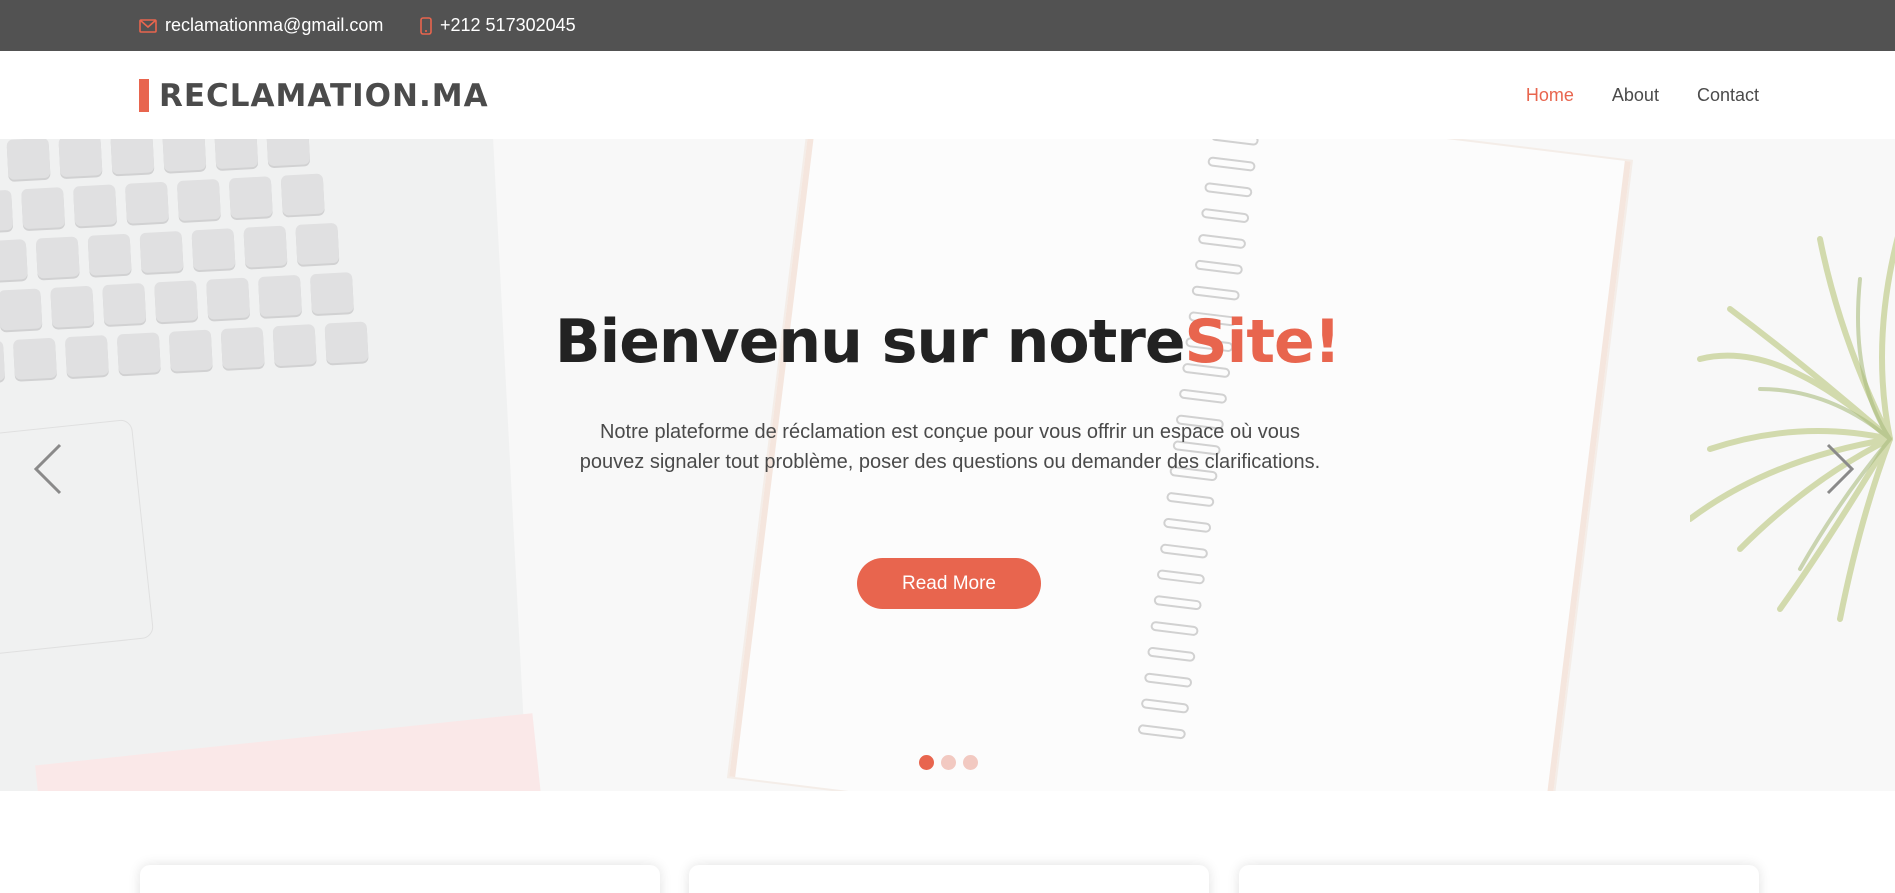 Image resolution: width=1895 pixels, height=893 pixels. Describe the element at coordinates (148, 25) in the screenshot. I see `envelope-icon` at that location.